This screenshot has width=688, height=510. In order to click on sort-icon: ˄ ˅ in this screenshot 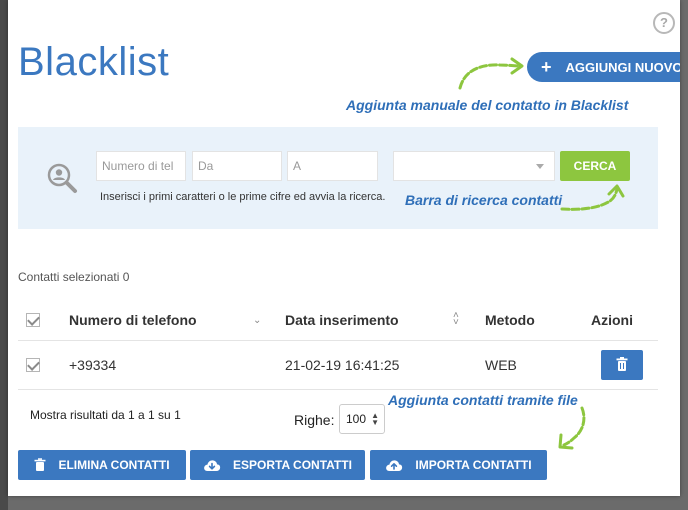, I will do `click(456, 319)`.